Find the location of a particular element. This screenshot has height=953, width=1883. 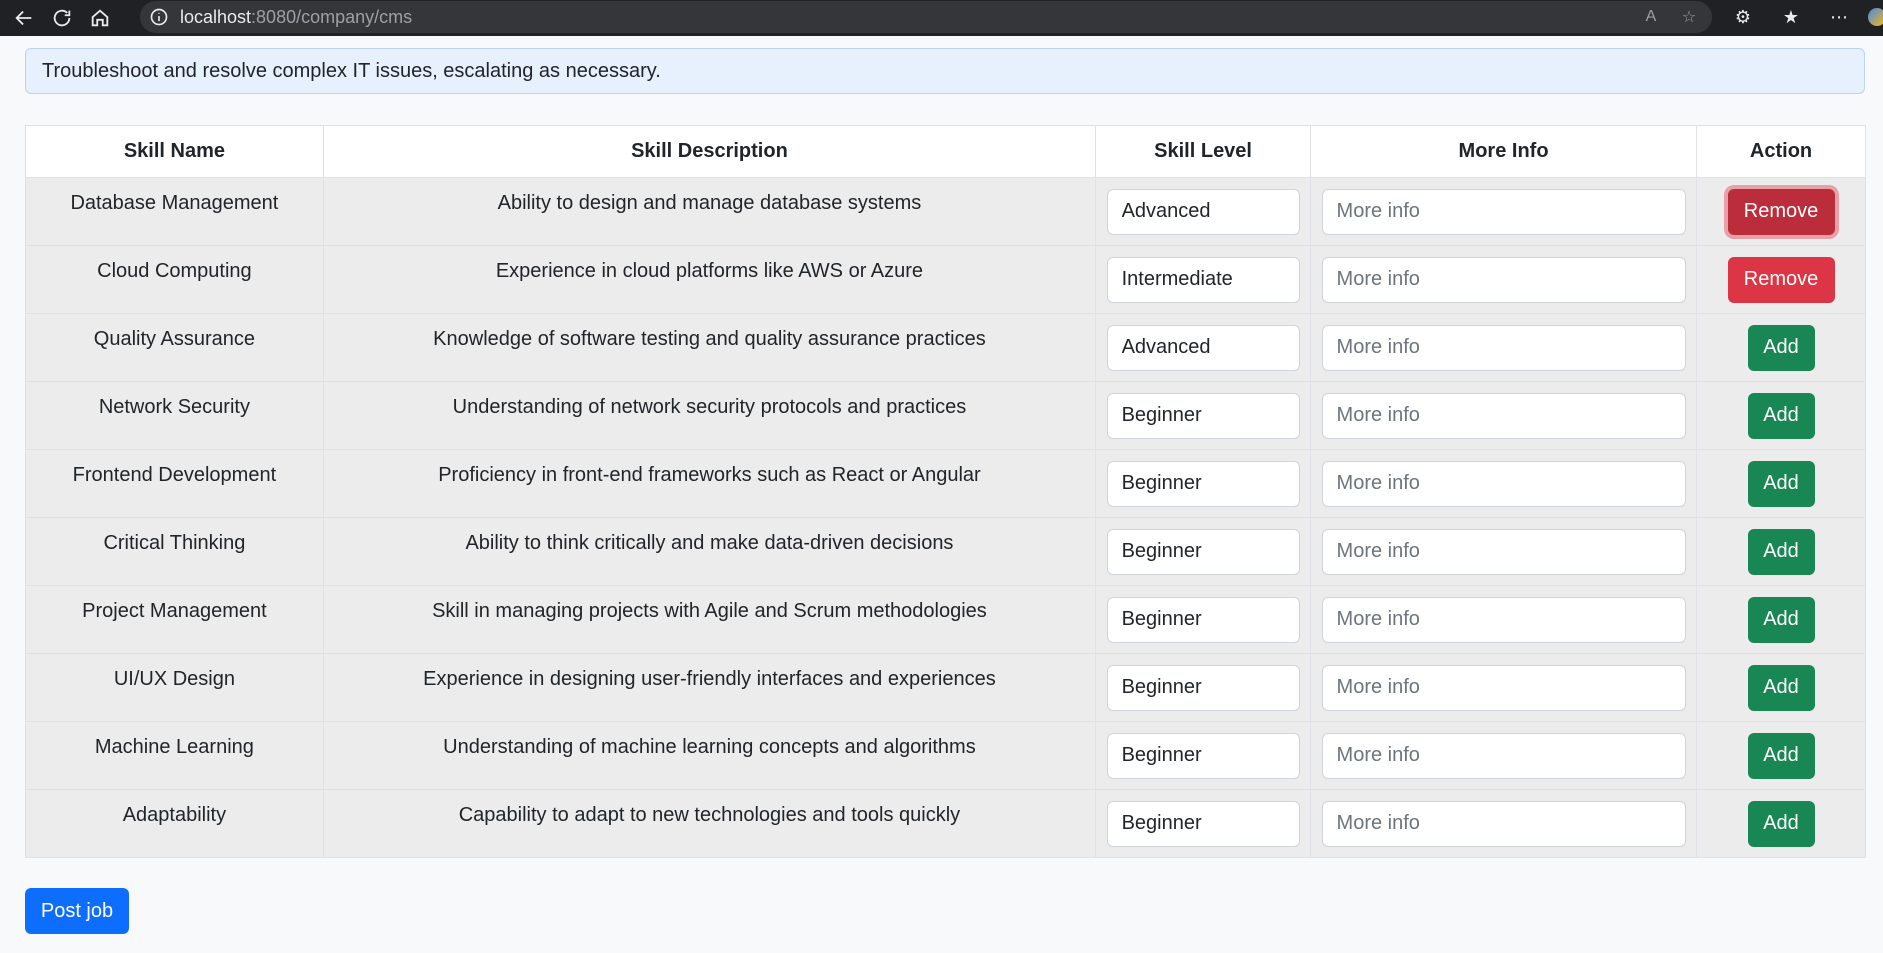

post-job-button: Post job is located at coordinates (77, 911).